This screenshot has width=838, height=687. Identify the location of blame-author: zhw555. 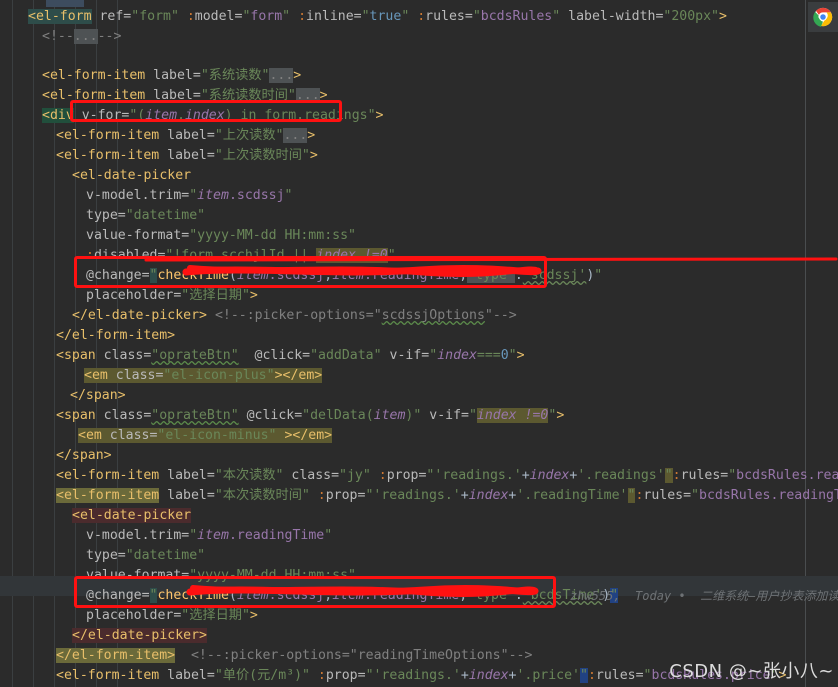
(592, 596).